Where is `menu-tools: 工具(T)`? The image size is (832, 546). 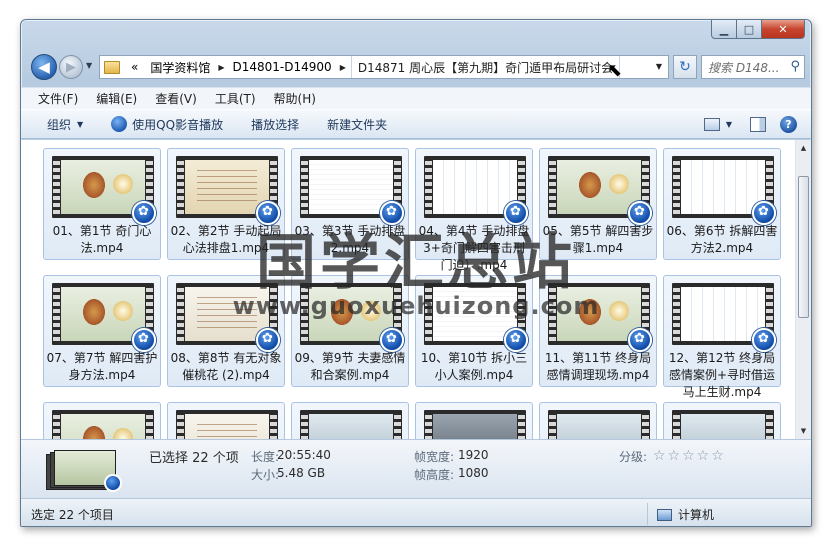
menu-tools: 工具(T) is located at coordinates (235, 98).